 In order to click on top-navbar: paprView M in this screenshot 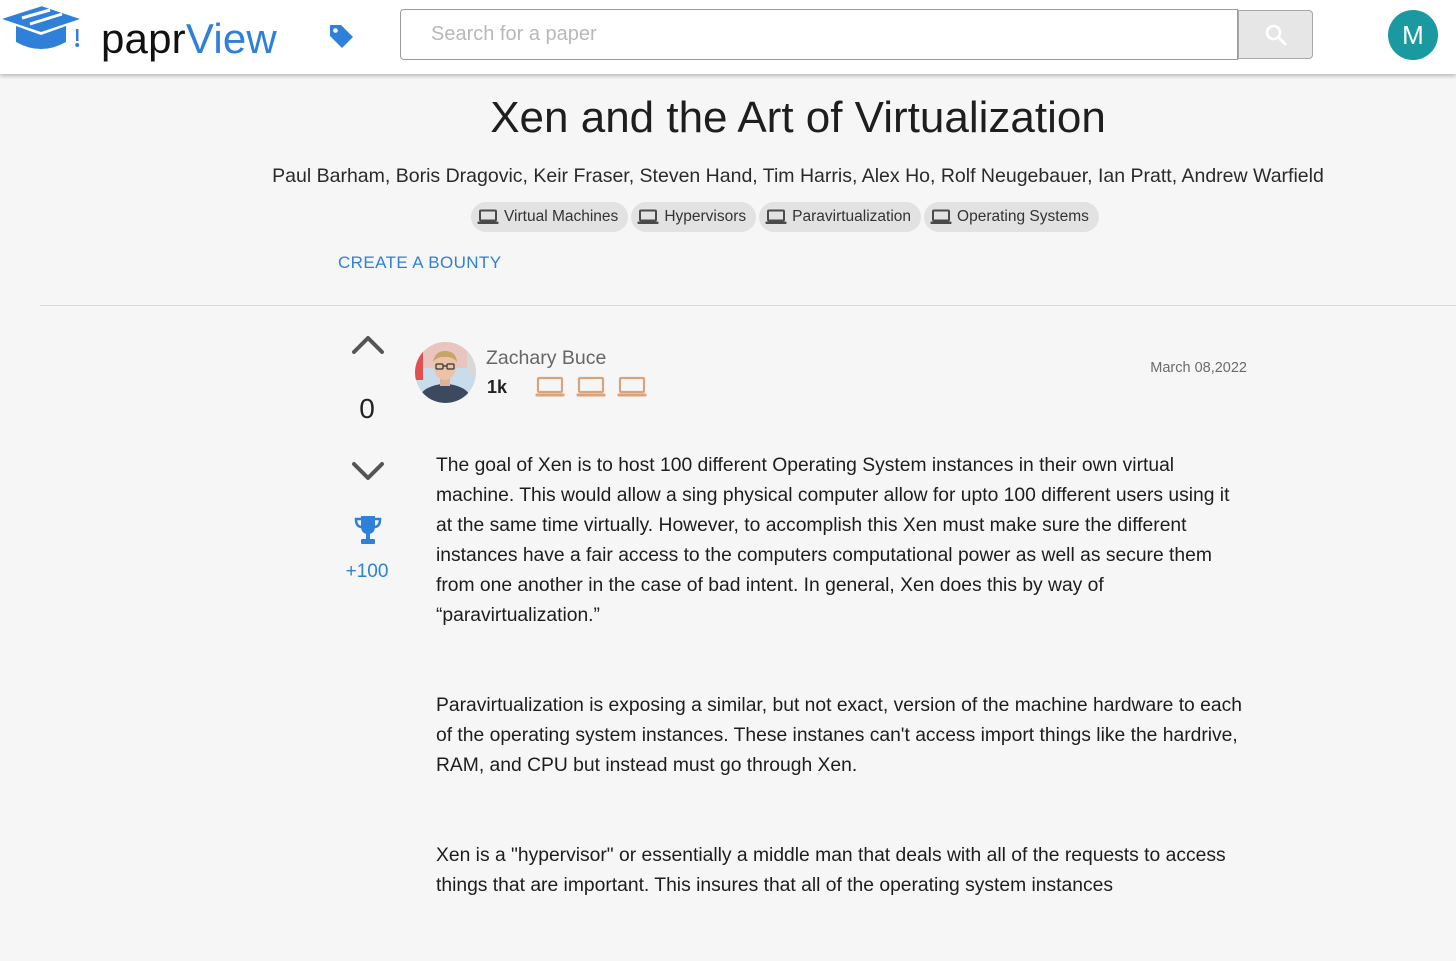, I will do `click(728, 37)`.